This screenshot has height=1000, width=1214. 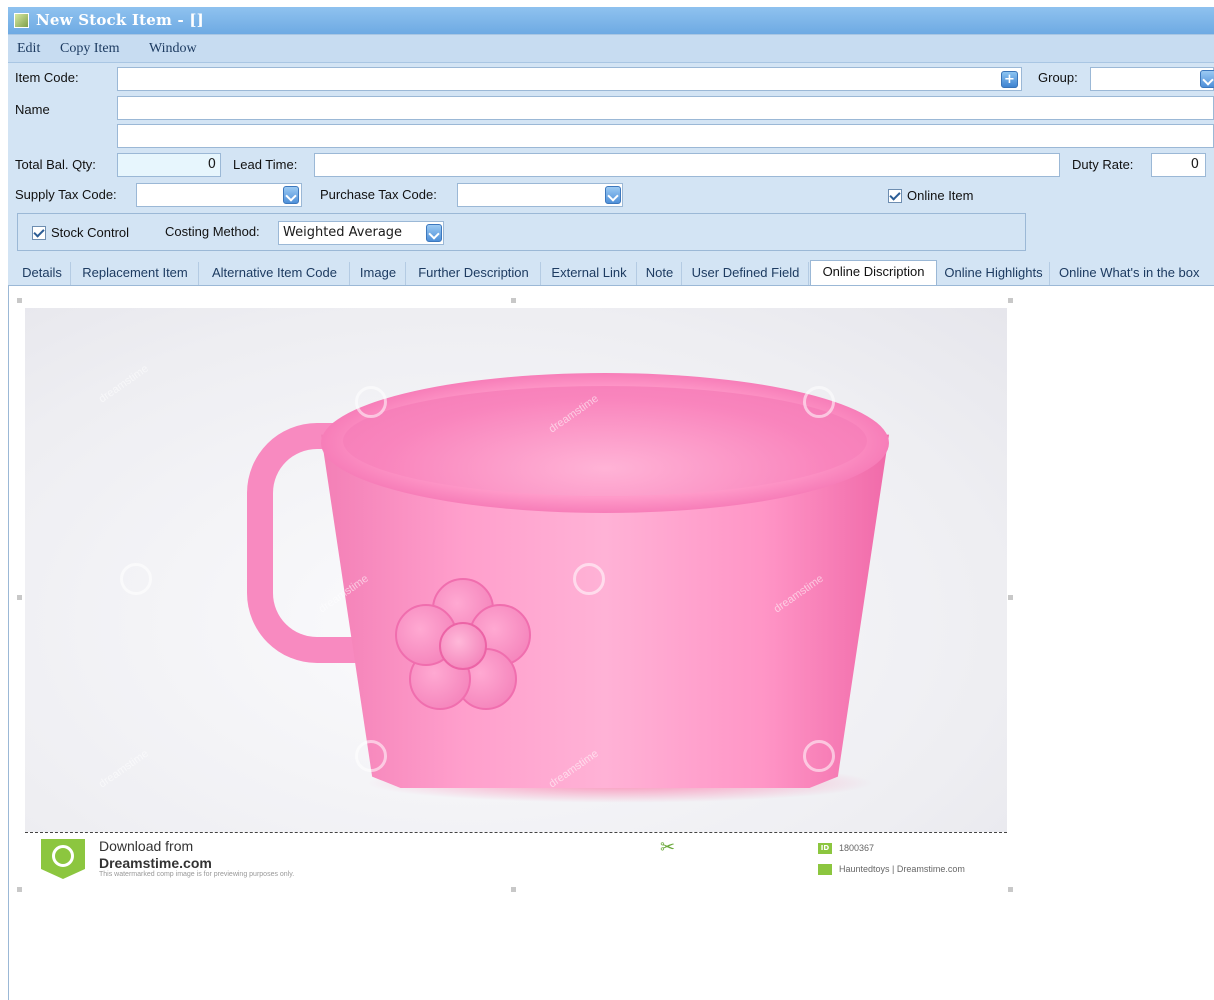 What do you see at coordinates (613, 195) in the screenshot?
I see `purchase-tax-dropdown-icon` at bounding box center [613, 195].